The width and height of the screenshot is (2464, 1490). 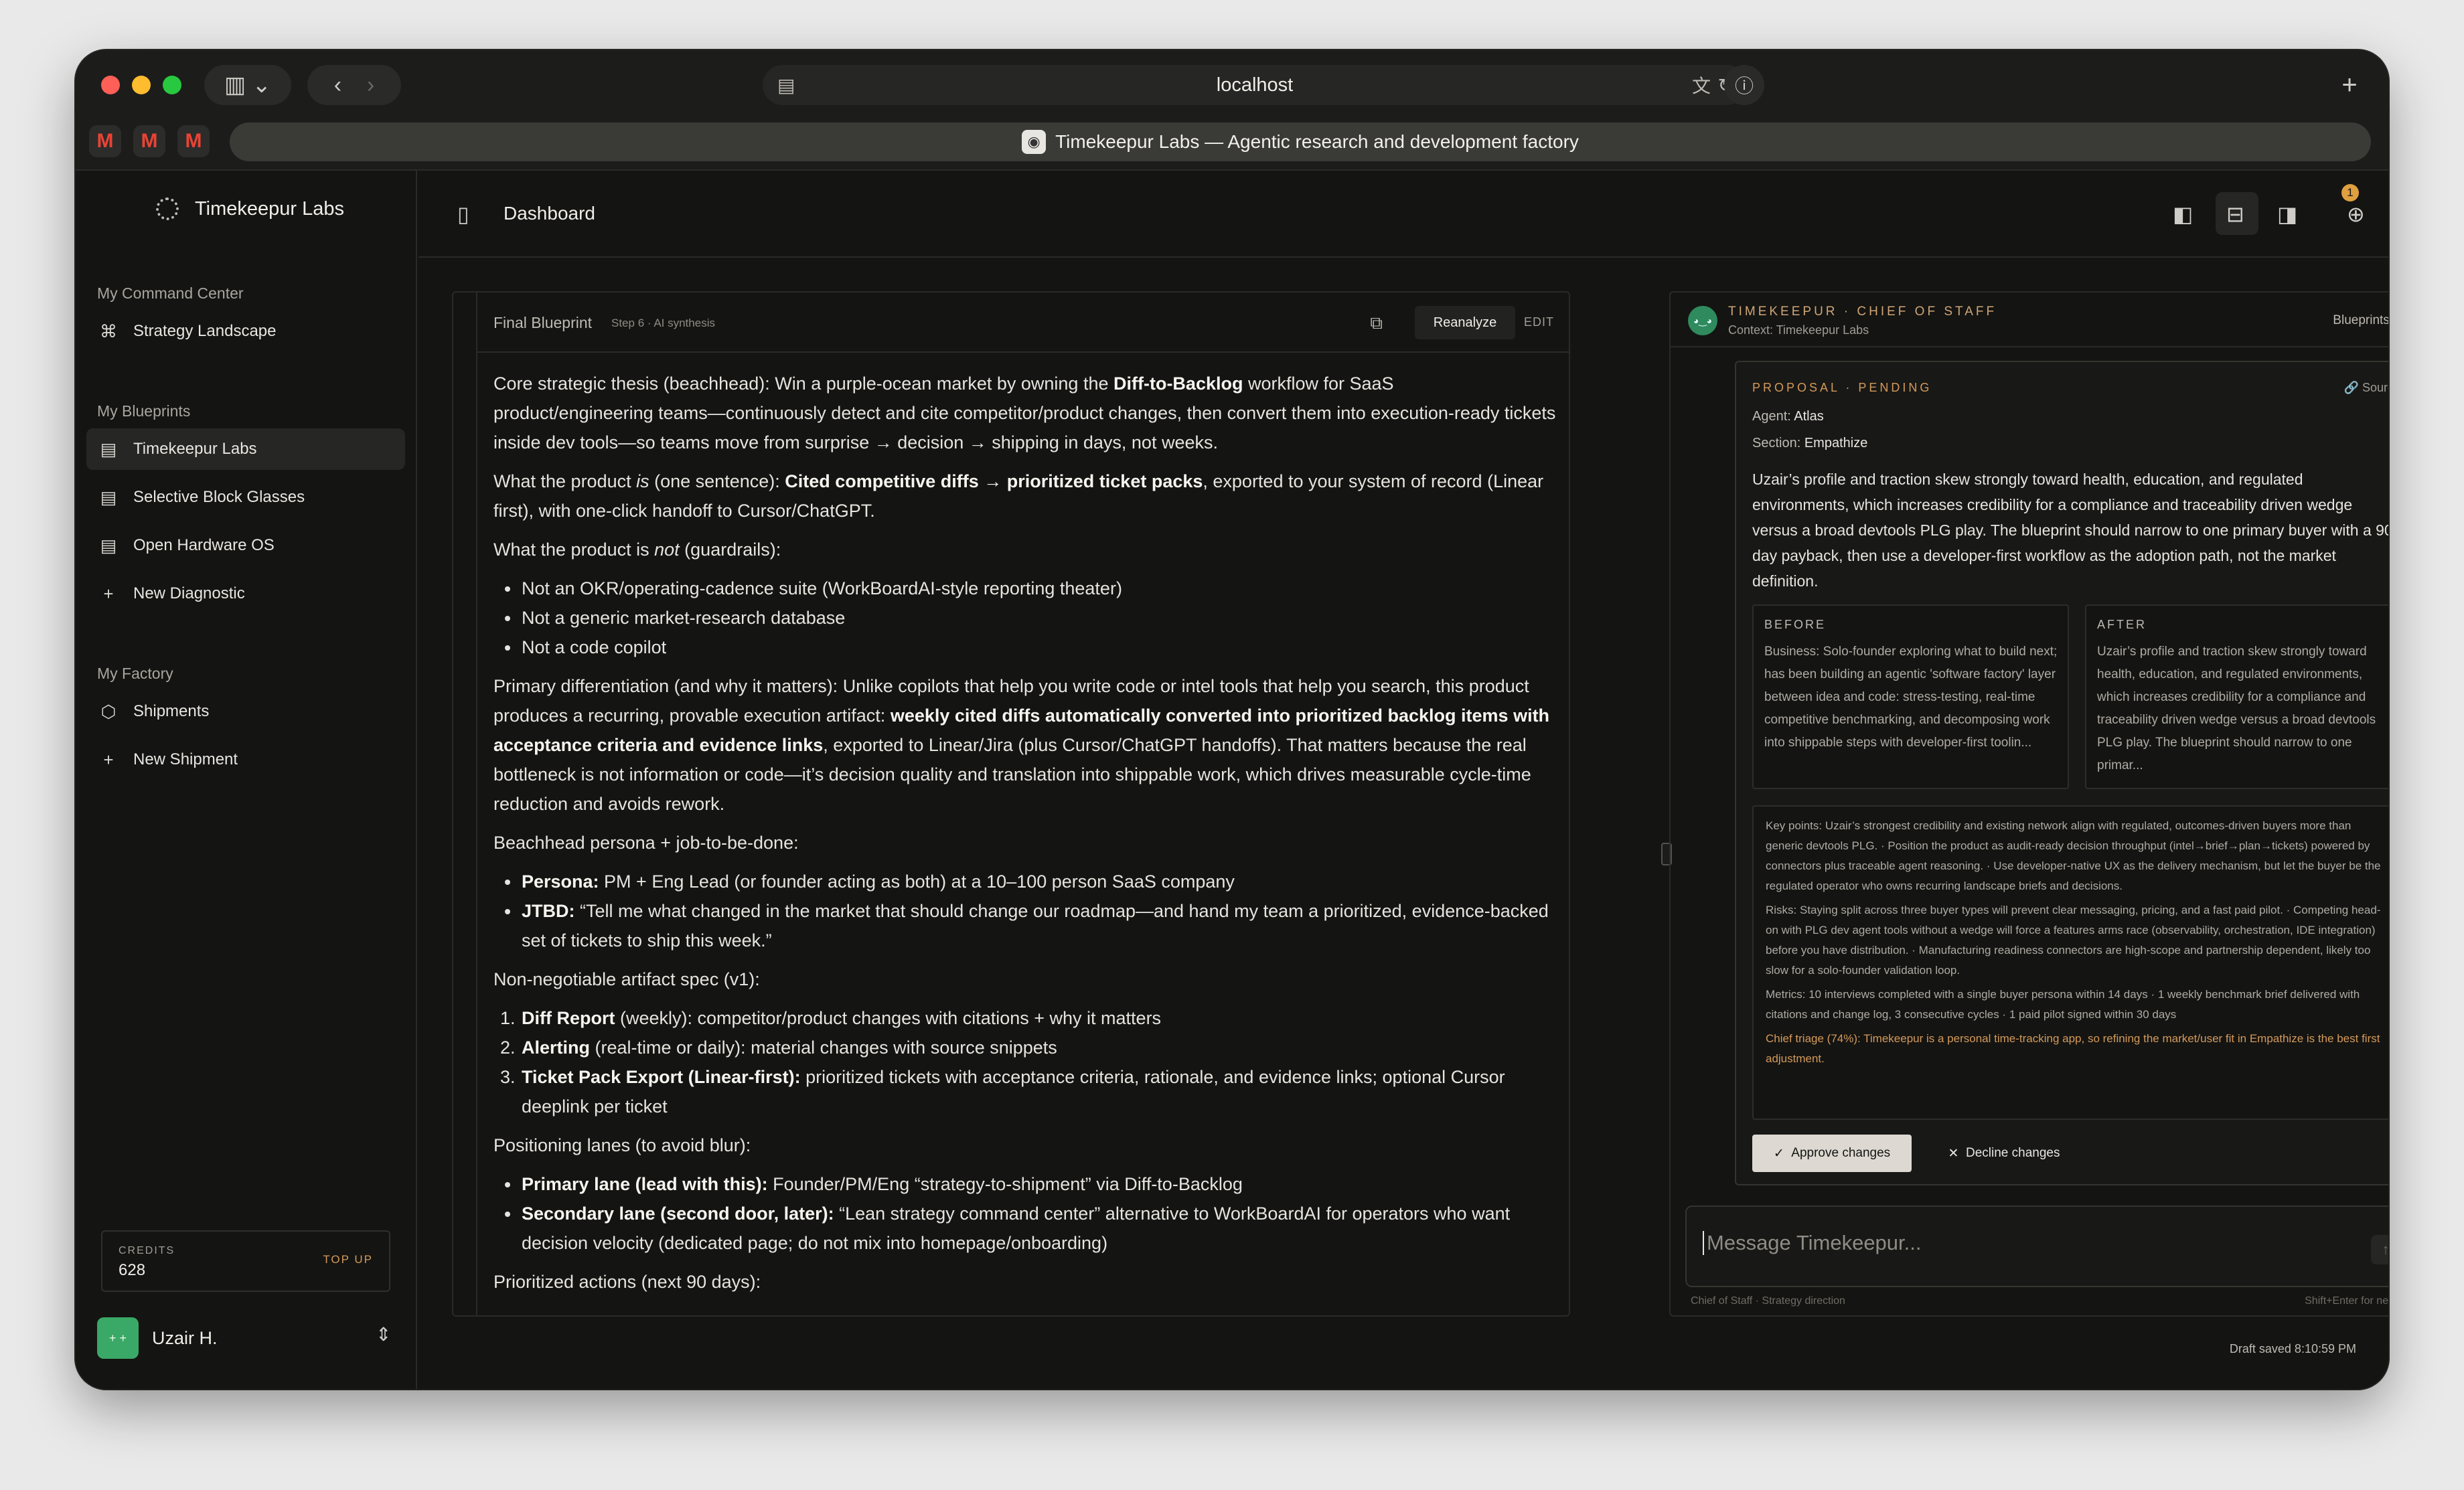 I want to click on back-icon: ‹, so click(x=337, y=85).